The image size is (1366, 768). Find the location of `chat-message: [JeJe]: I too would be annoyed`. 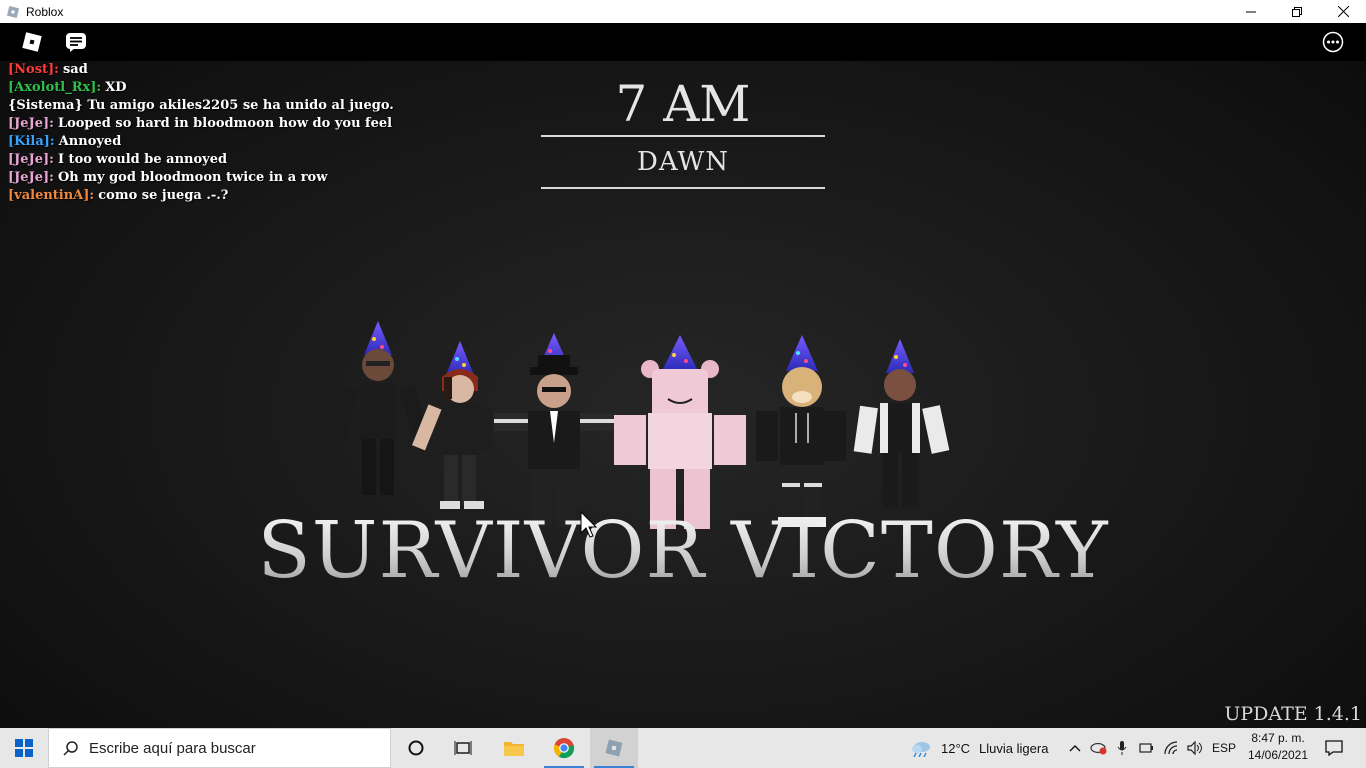

chat-message: [JeJe]: I too would be annoyed is located at coordinates (248, 160).